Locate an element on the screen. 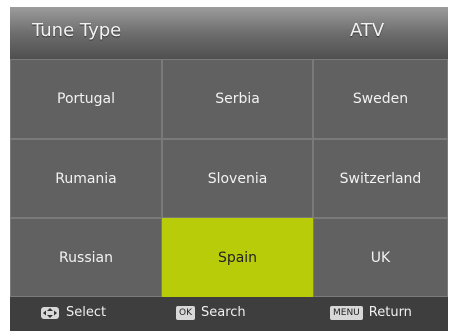 This screenshot has height=334, width=451. select-hint: Select is located at coordinates (73, 312).